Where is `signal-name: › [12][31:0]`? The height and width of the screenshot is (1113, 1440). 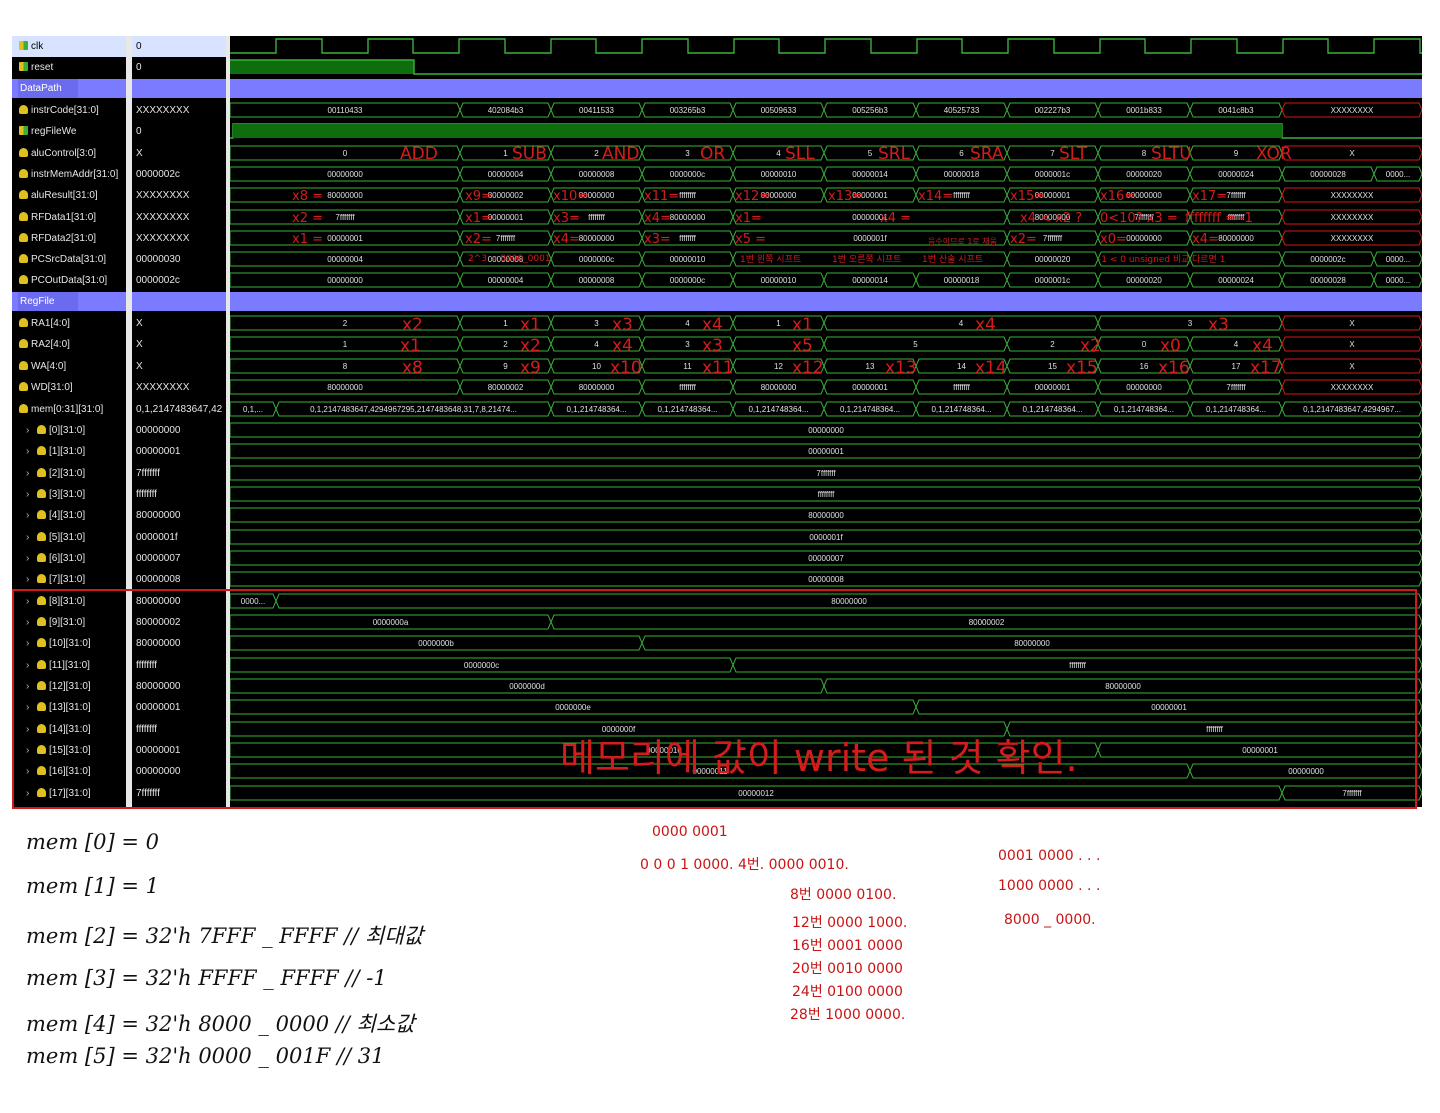 signal-name: › [12][31:0] is located at coordinates (69, 686).